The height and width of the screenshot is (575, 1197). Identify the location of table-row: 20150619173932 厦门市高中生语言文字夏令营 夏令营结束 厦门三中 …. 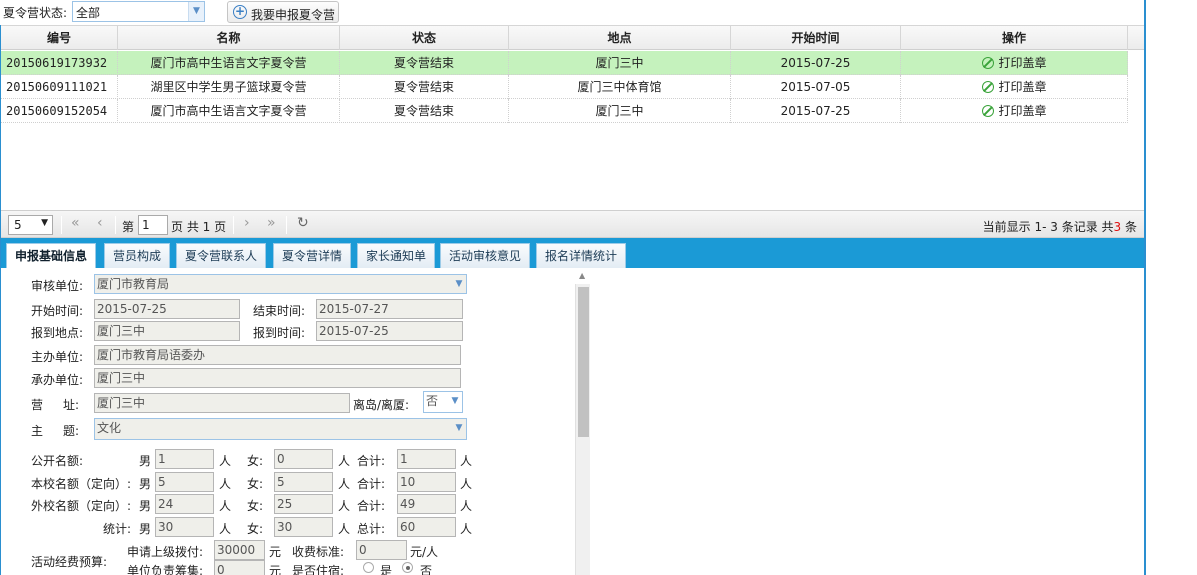
(564, 63).